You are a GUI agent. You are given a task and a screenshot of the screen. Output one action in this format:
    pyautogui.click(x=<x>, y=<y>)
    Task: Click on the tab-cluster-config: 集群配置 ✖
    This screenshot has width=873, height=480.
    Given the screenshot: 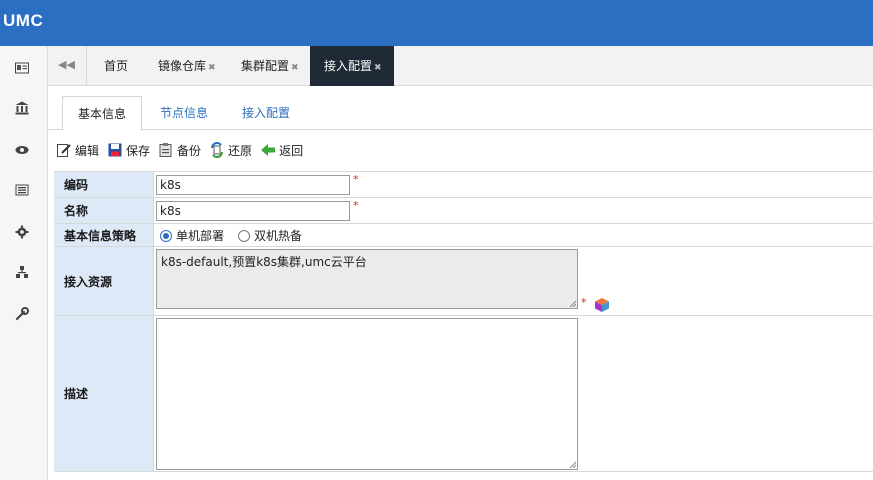 What is the action you would take?
    pyautogui.click(x=270, y=66)
    